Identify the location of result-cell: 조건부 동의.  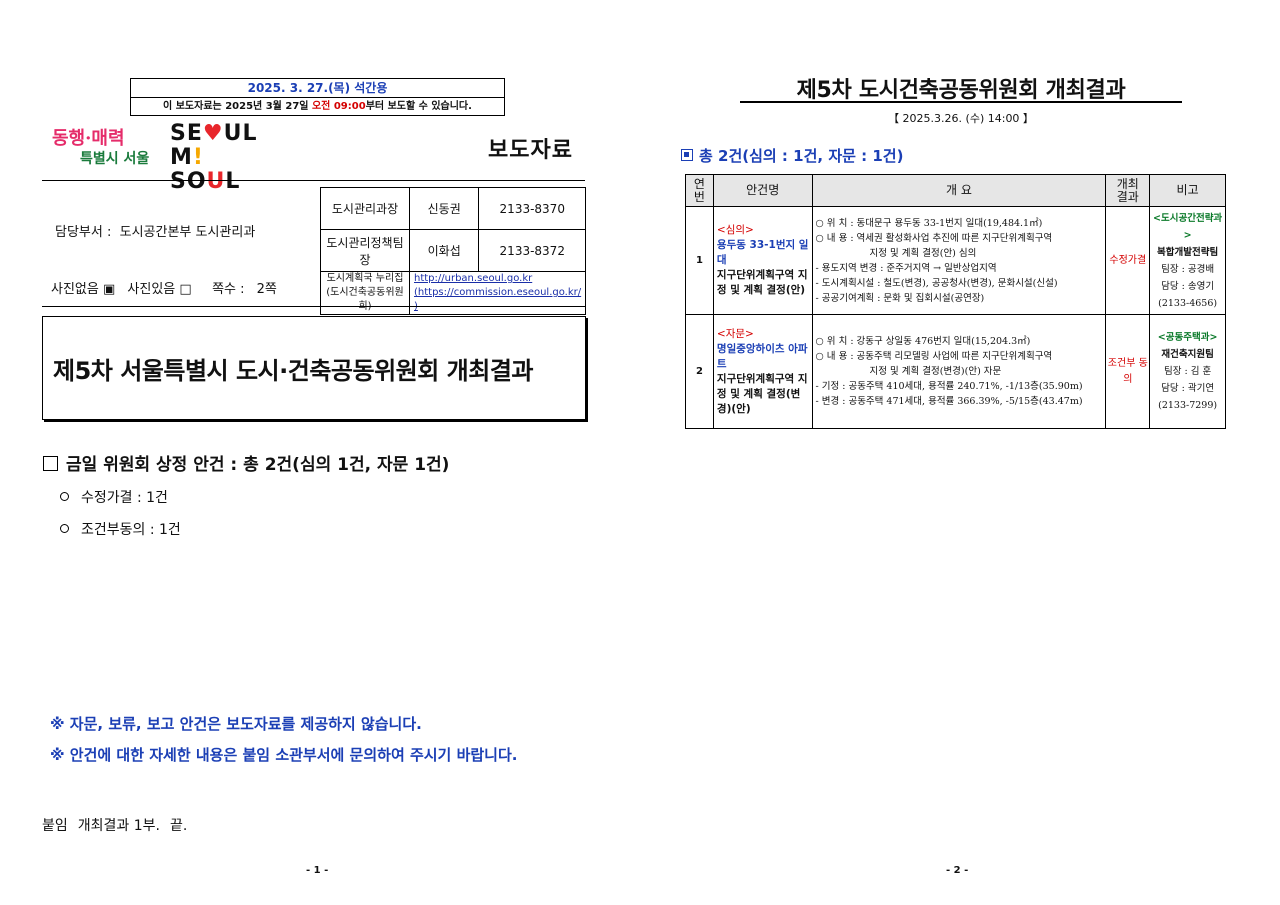
(1128, 371).